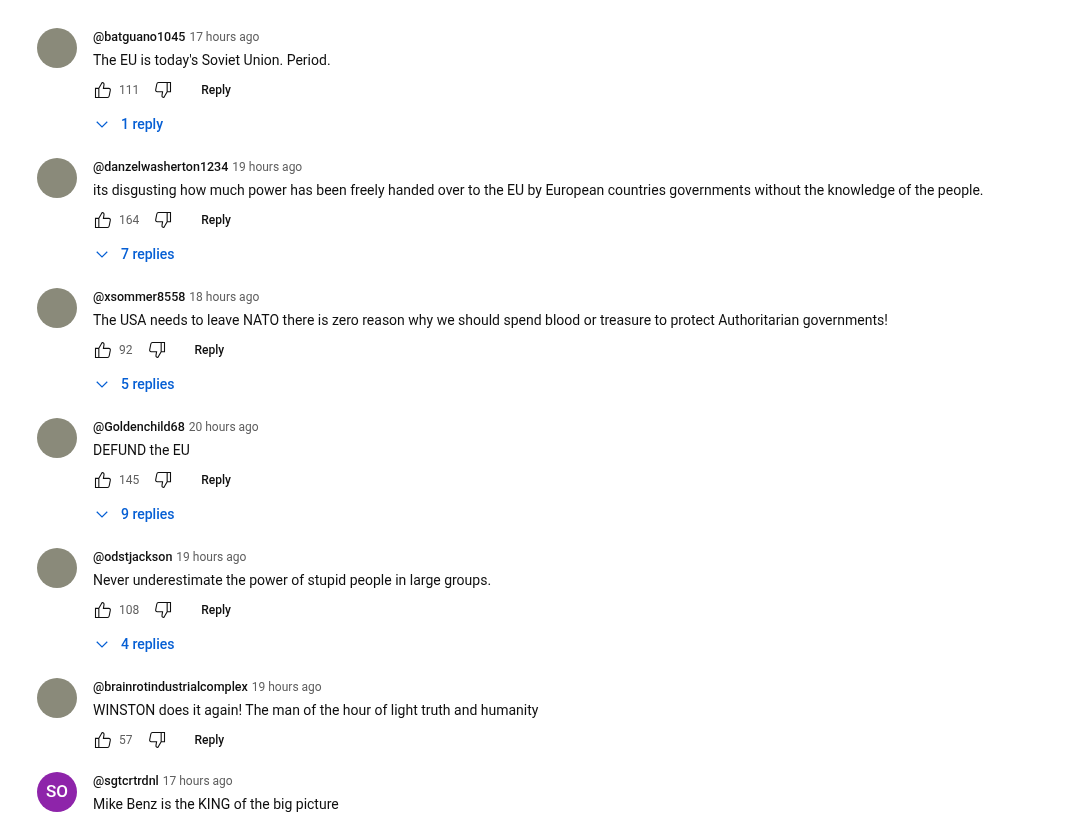 The image size is (1082, 814). What do you see at coordinates (139, 297) in the screenshot?
I see `comment-author: @xsommer8558` at bounding box center [139, 297].